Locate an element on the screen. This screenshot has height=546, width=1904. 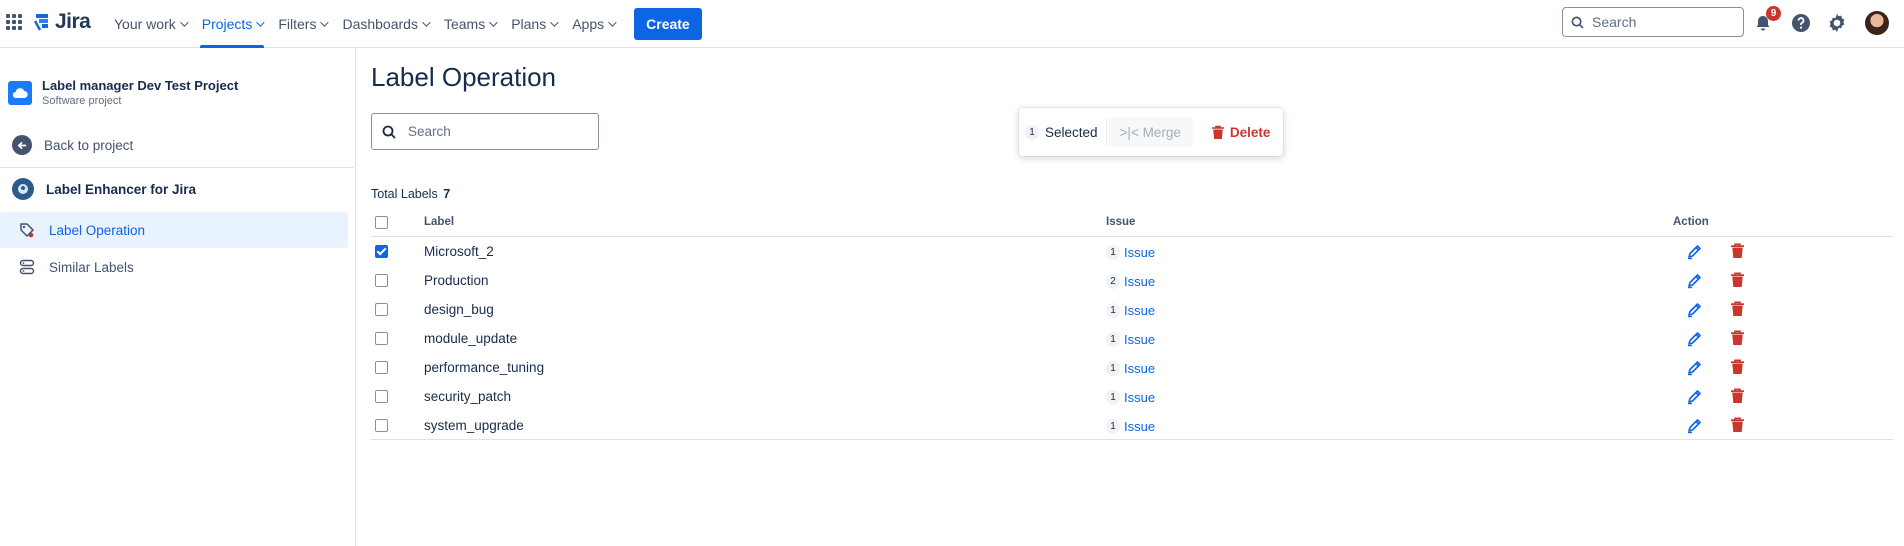
table-row: design_bug 1 Issue is located at coordinates (1132, 309).